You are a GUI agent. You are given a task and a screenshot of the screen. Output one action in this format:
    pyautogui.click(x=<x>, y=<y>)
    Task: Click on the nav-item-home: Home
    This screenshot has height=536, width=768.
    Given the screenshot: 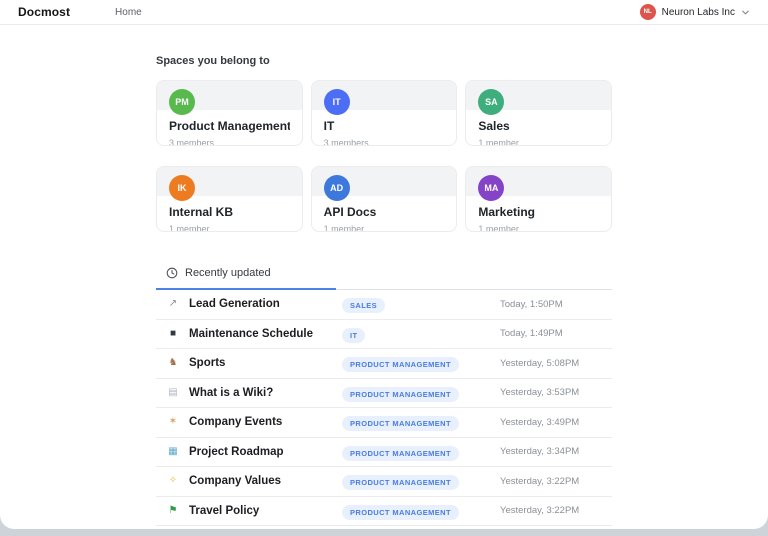 What is the action you would take?
    pyautogui.click(x=128, y=12)
    